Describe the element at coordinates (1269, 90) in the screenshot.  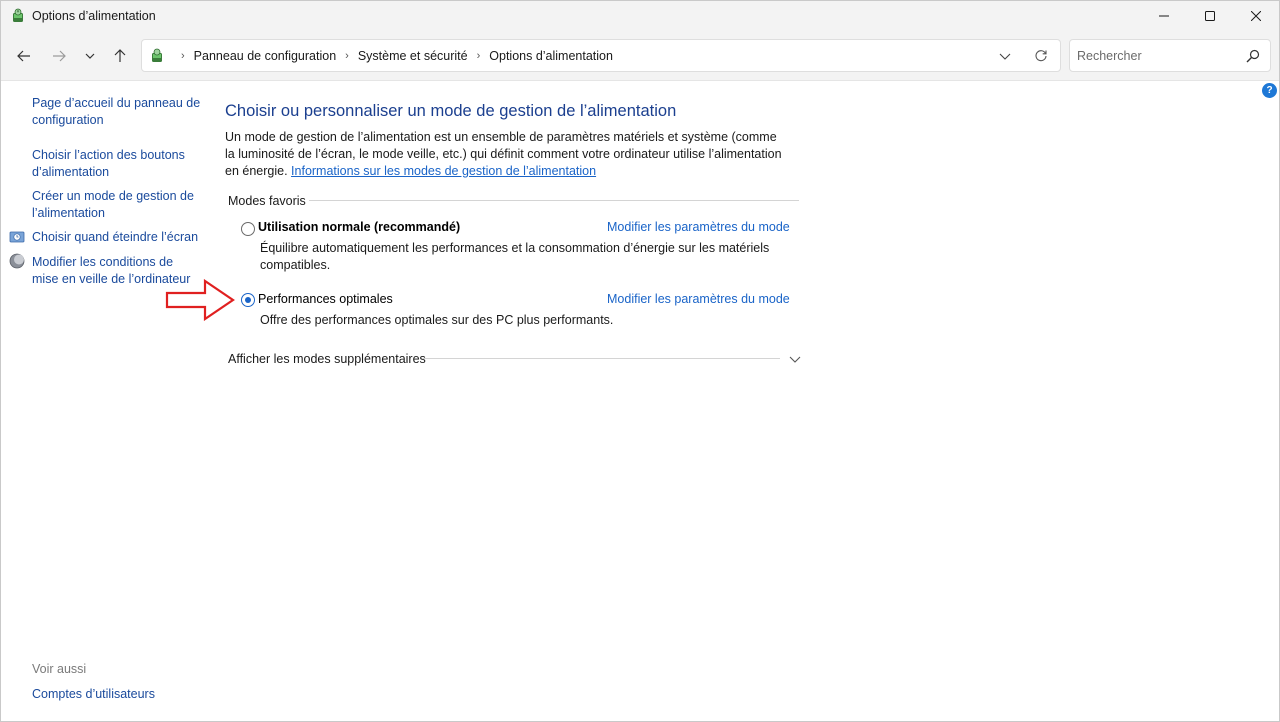
I see `help-button: ?` at that location.